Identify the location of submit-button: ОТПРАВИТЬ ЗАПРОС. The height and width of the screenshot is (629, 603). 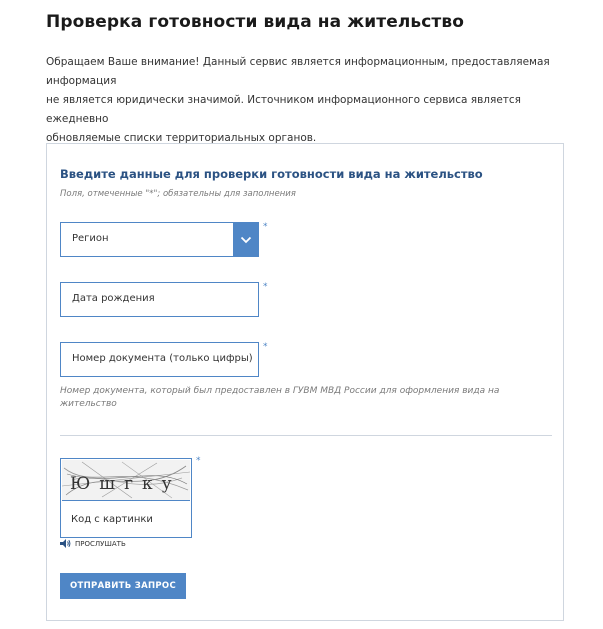
(123, 586).